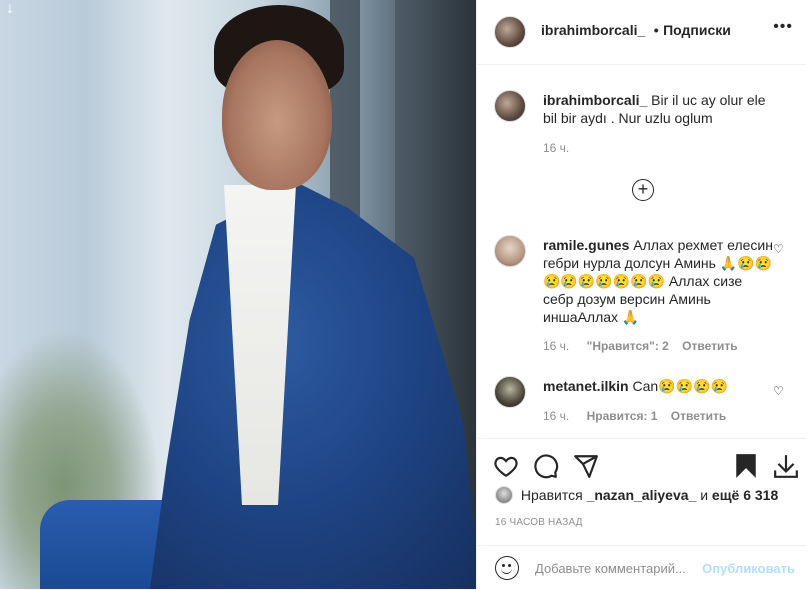 The width and height of the screenshot is (806, 590). What do you see at coordinates (697, 30) in the screenshot?
I see `following-button: Подписки` at bounding box center [697, 30].